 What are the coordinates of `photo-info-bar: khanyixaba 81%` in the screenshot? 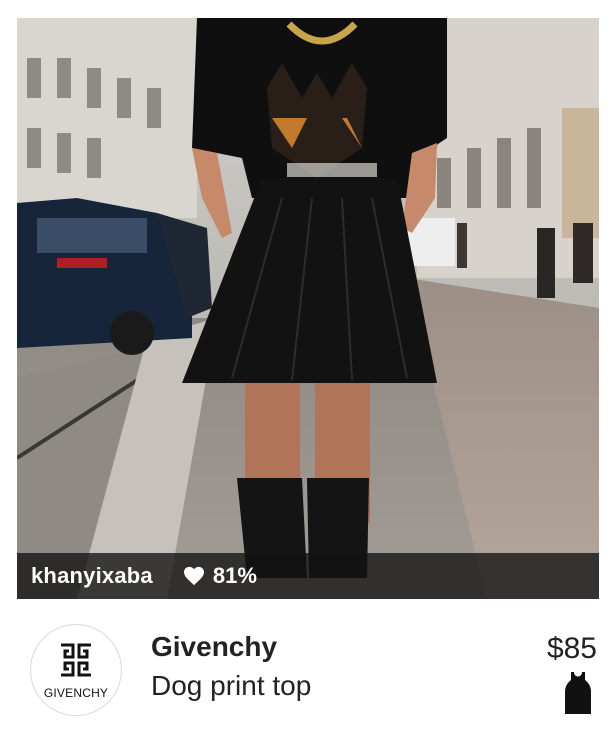 It's located at (308, 576).